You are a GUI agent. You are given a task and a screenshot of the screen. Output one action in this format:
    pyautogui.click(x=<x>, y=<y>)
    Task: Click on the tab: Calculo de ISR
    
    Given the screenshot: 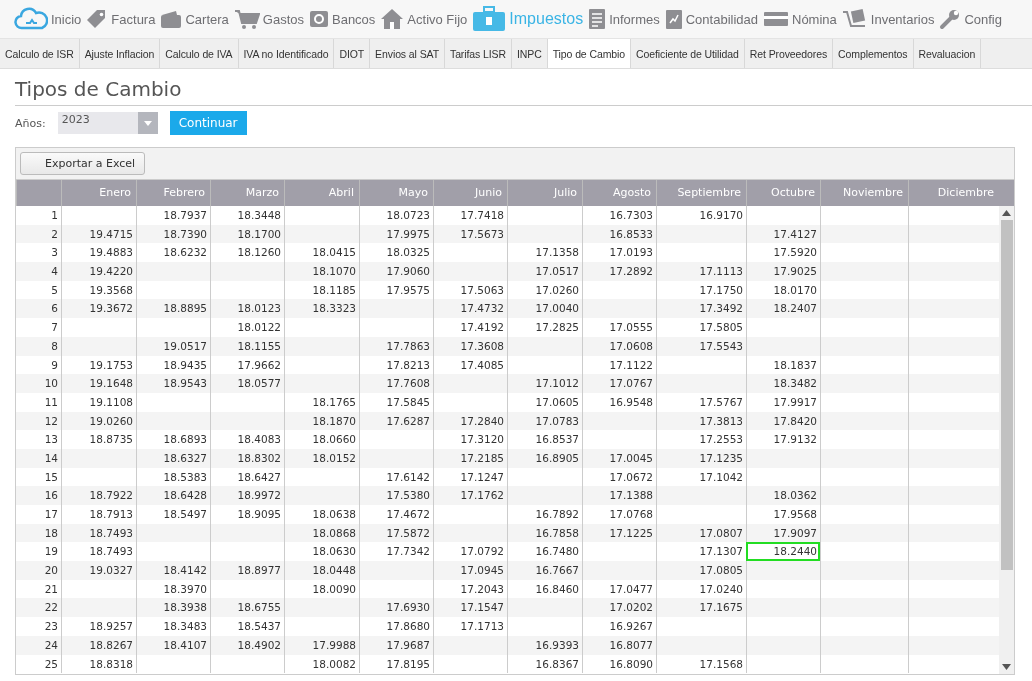 What is the action you would take?
    pyautogui.click(x=40, y=53)
    